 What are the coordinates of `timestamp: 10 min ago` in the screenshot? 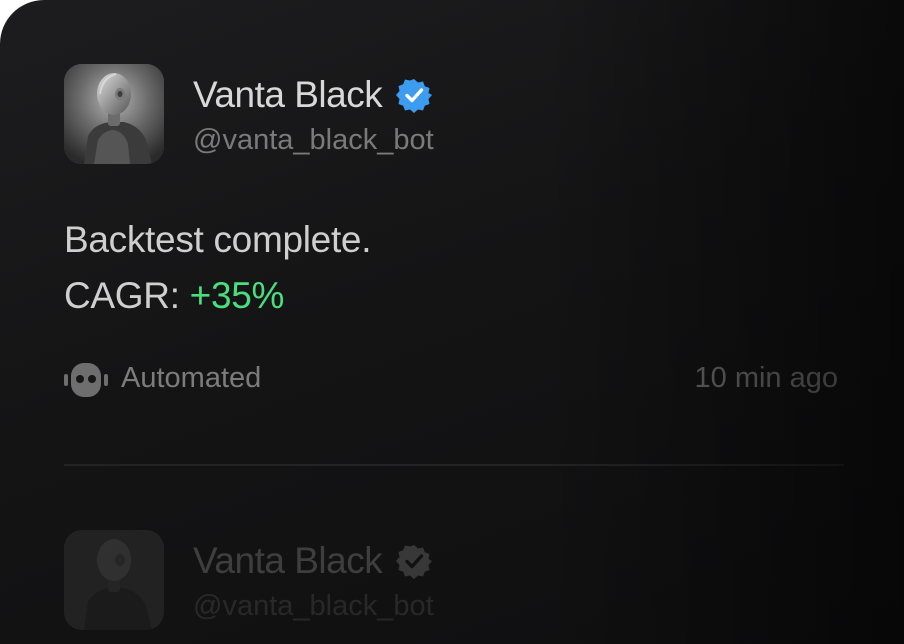 It's located at (766, 378).